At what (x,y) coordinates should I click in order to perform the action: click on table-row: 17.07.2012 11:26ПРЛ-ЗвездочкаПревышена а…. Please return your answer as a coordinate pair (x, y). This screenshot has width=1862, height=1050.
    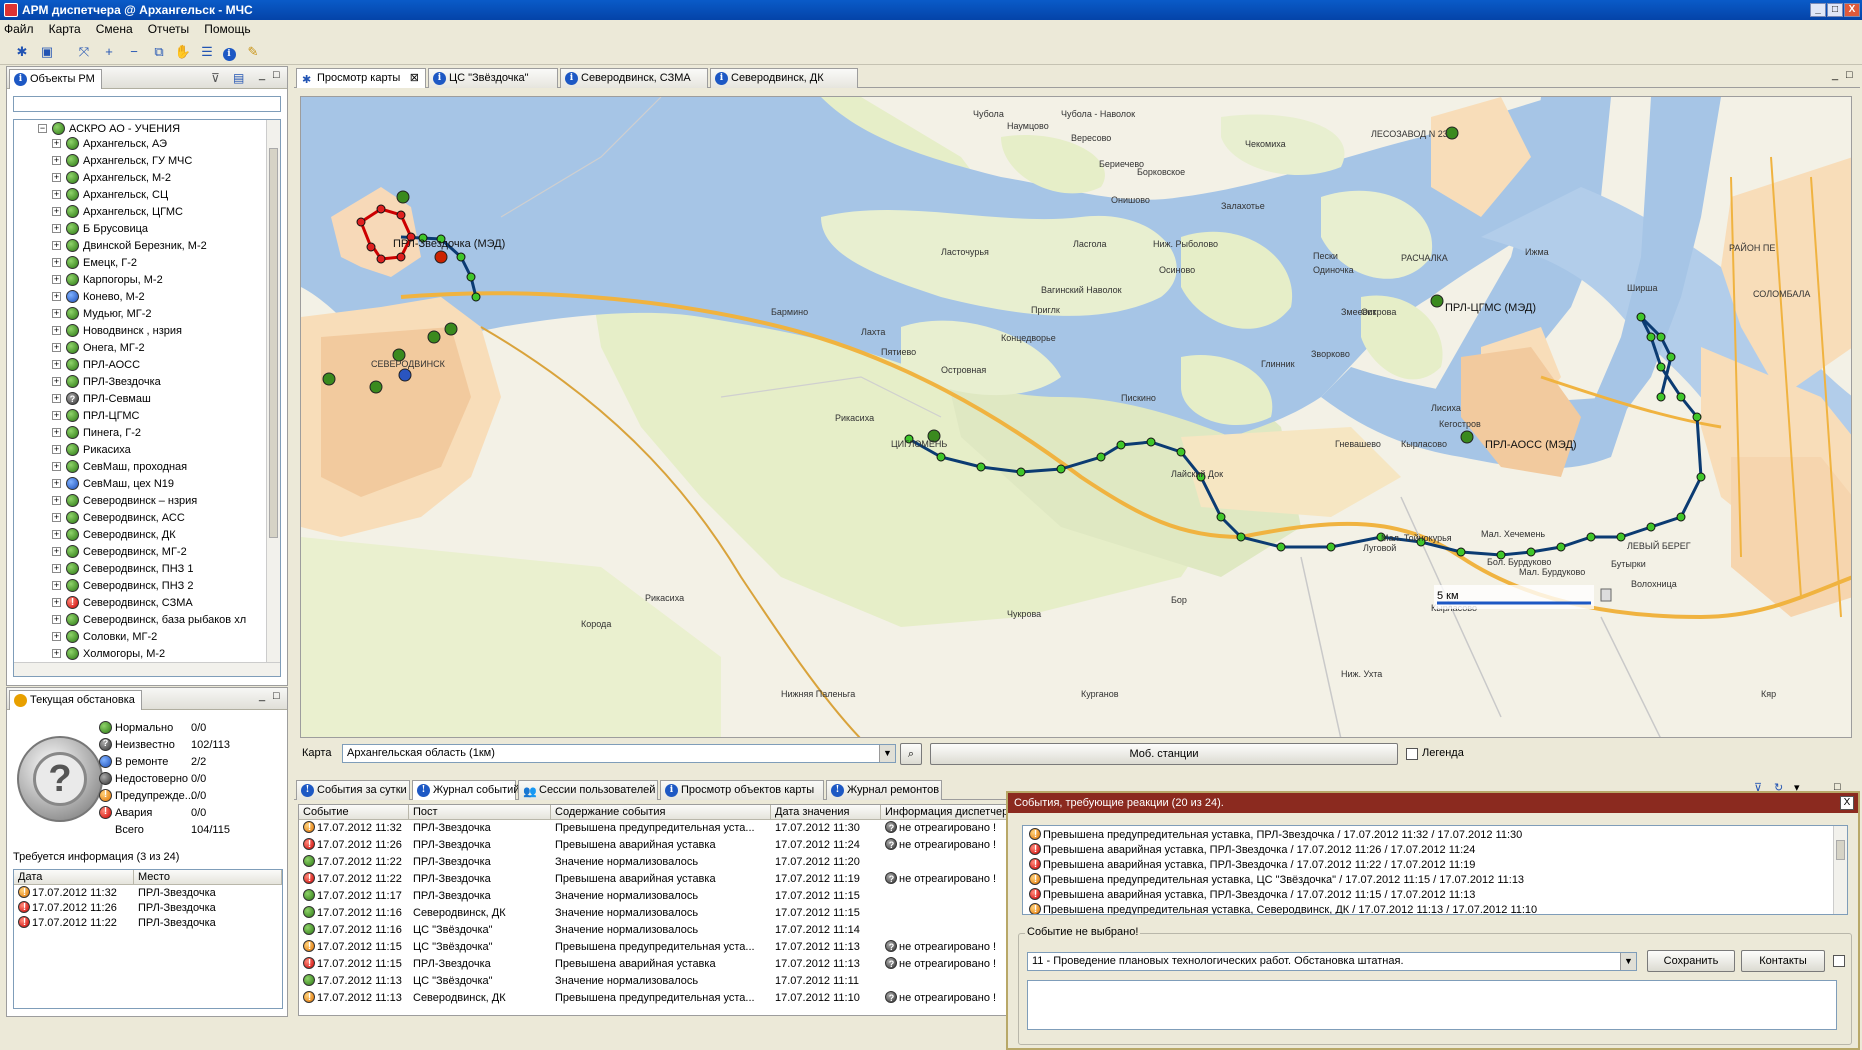
    Looking at the image, I should click on (653, 846).